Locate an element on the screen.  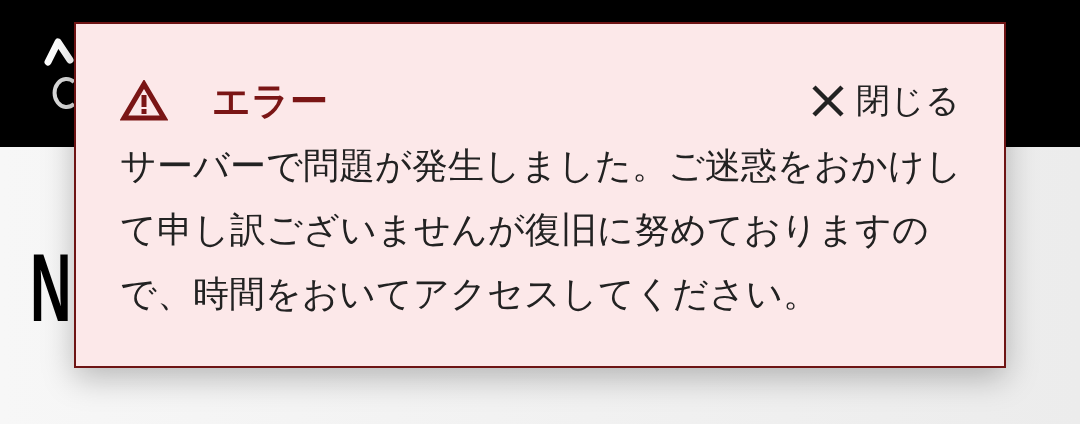
close-button: 閉じる is located at coordinates (885, 101).